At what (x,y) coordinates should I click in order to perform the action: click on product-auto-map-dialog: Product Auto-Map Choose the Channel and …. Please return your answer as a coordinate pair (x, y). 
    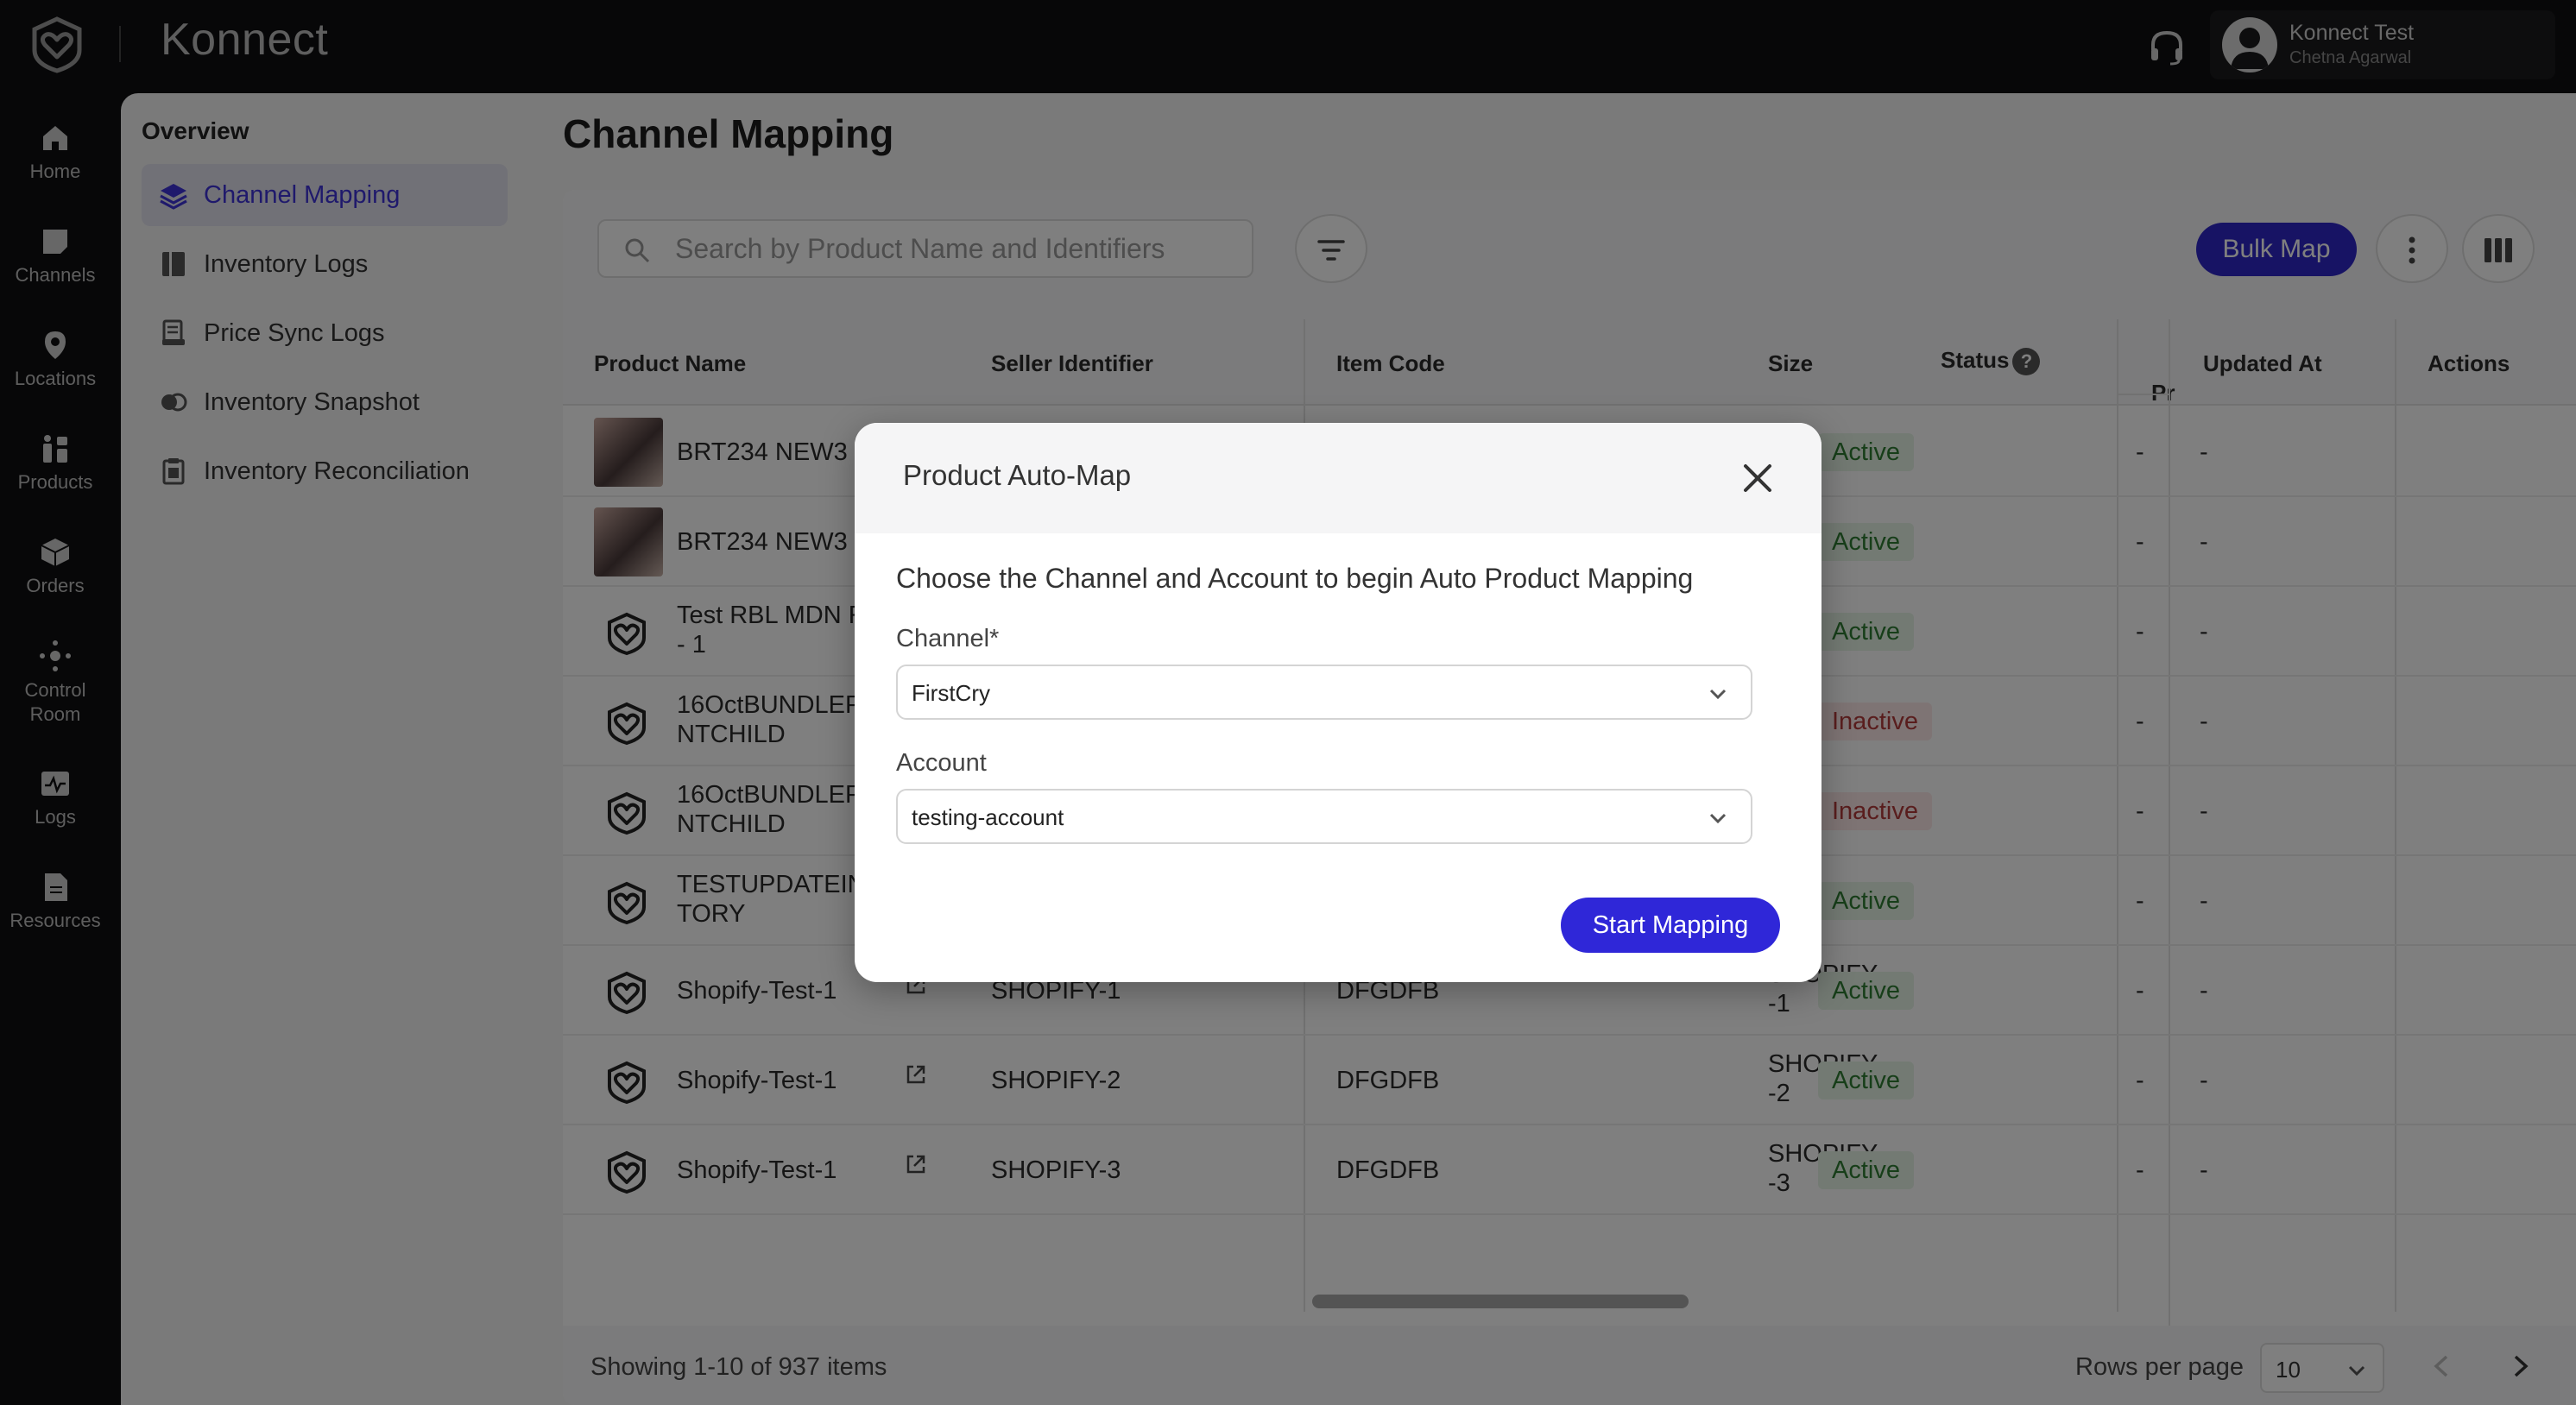
    Looking at the image, I should click on (1338, 702).